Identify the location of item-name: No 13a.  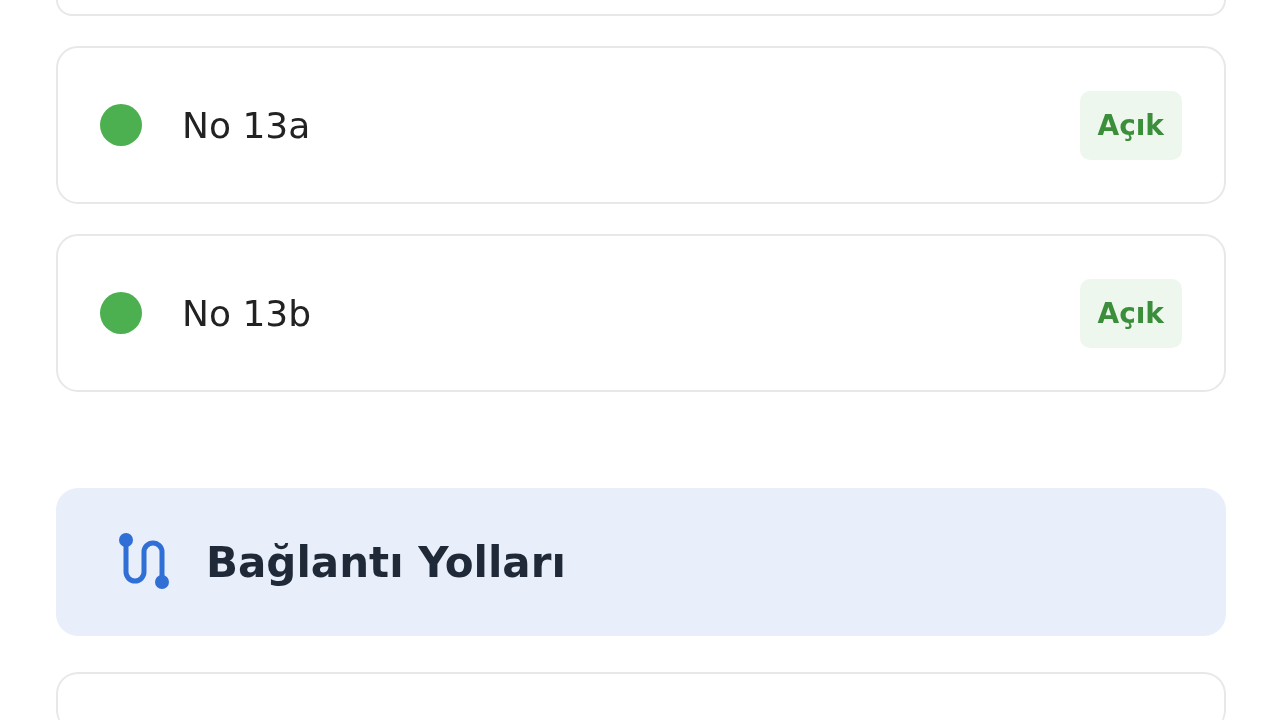
(247, 125).